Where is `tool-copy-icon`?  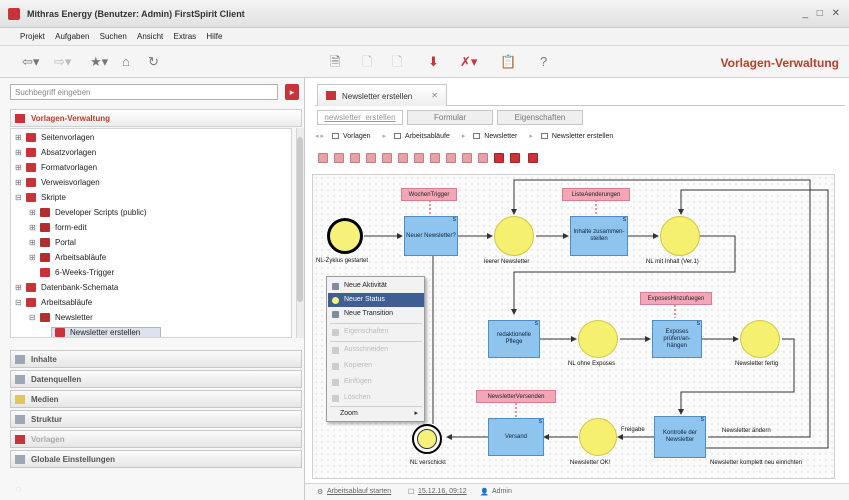 tool-copy-icon is located at coordinates (435, 158).